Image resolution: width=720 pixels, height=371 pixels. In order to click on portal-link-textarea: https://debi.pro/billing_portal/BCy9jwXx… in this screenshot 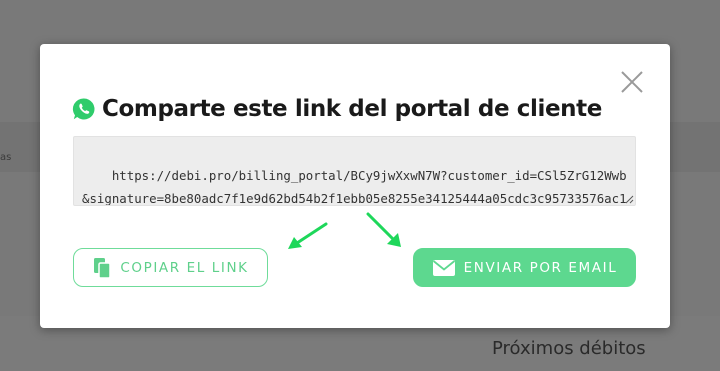, I will do `click(354, 171)`.